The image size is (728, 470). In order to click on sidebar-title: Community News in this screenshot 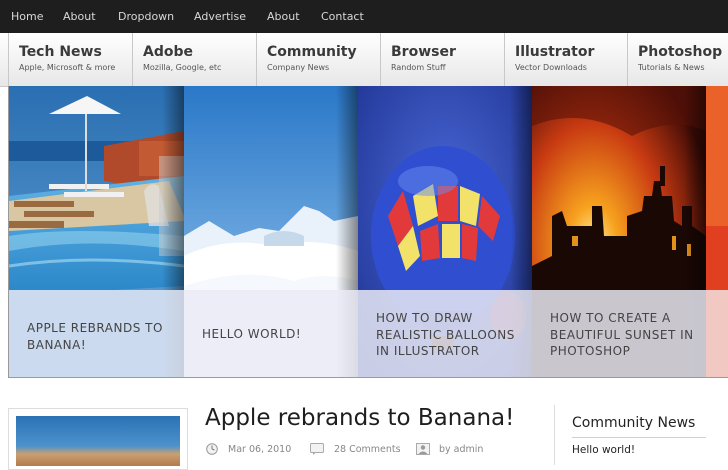, I will do `click(634, 423)`.